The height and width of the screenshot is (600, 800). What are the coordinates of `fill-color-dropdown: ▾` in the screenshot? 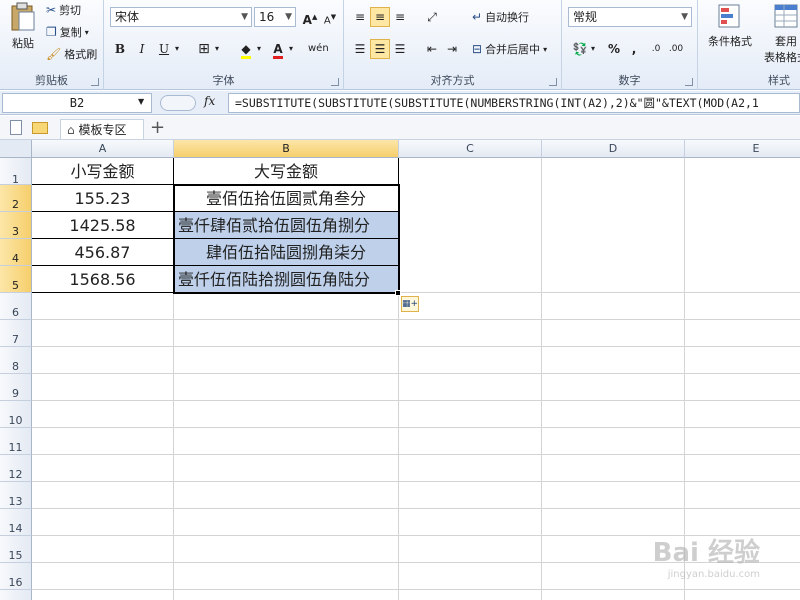 It's located at (259, 49).